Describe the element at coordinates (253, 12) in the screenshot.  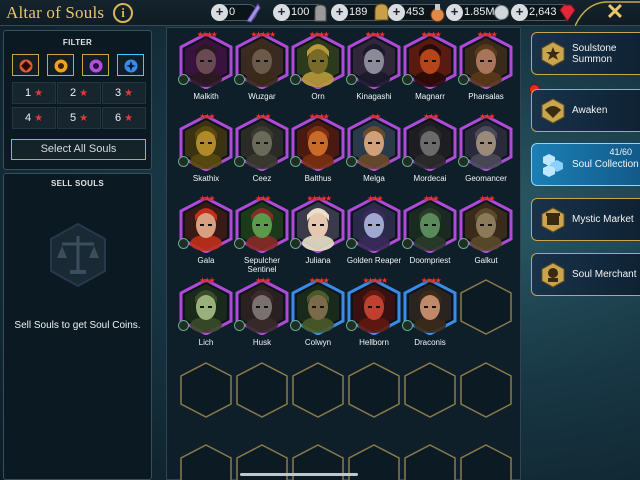
I see `shard-icon` at that location.